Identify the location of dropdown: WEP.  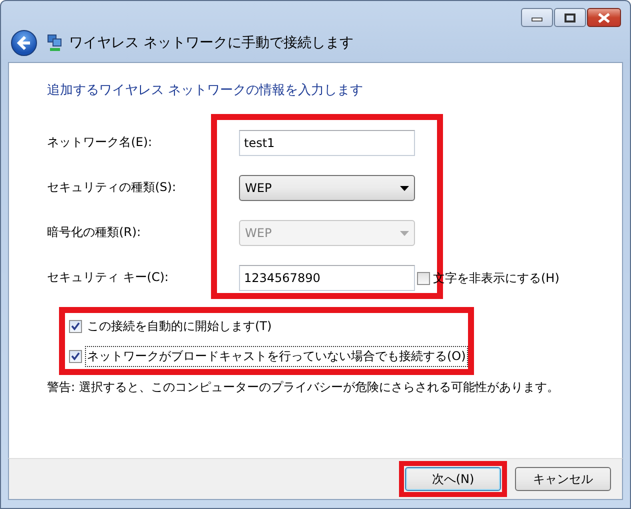
(327, 188).